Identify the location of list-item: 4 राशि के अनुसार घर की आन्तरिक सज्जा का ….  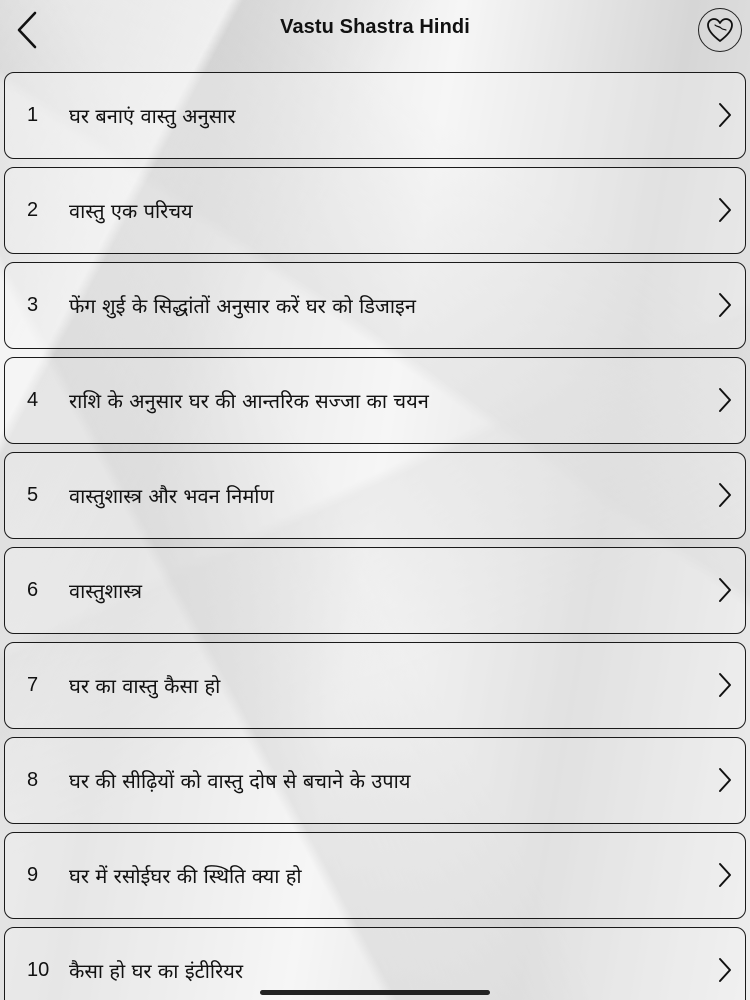
(375, 400).